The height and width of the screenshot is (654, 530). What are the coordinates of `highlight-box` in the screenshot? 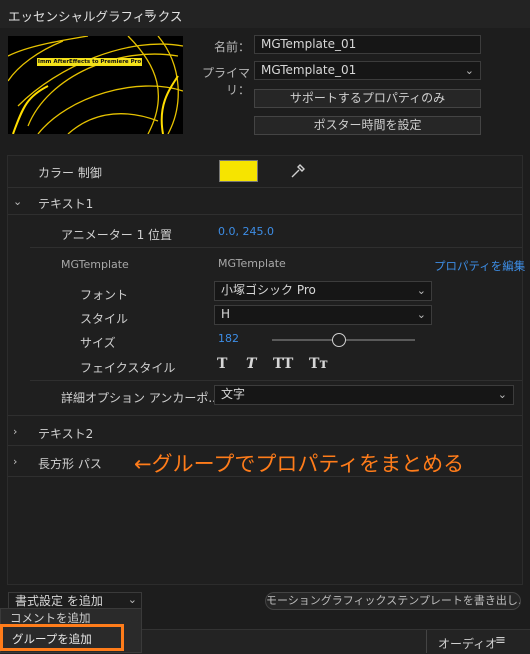 It's located at (62, 637).